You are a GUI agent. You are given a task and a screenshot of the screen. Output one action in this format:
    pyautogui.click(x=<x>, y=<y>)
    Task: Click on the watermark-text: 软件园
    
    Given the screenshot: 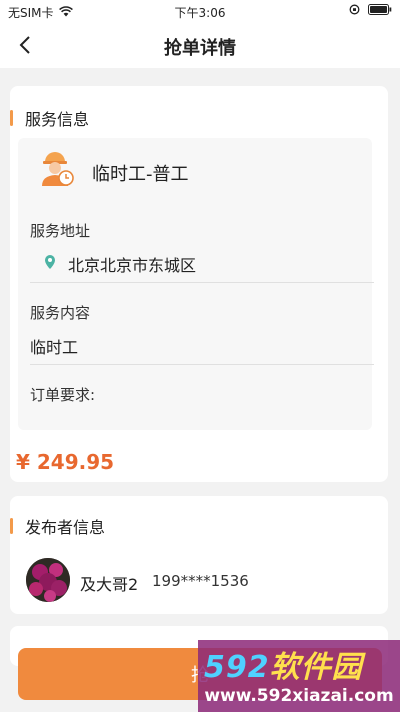 What is the action you would take?
    pyautogui.click(x=316, y=667)
    